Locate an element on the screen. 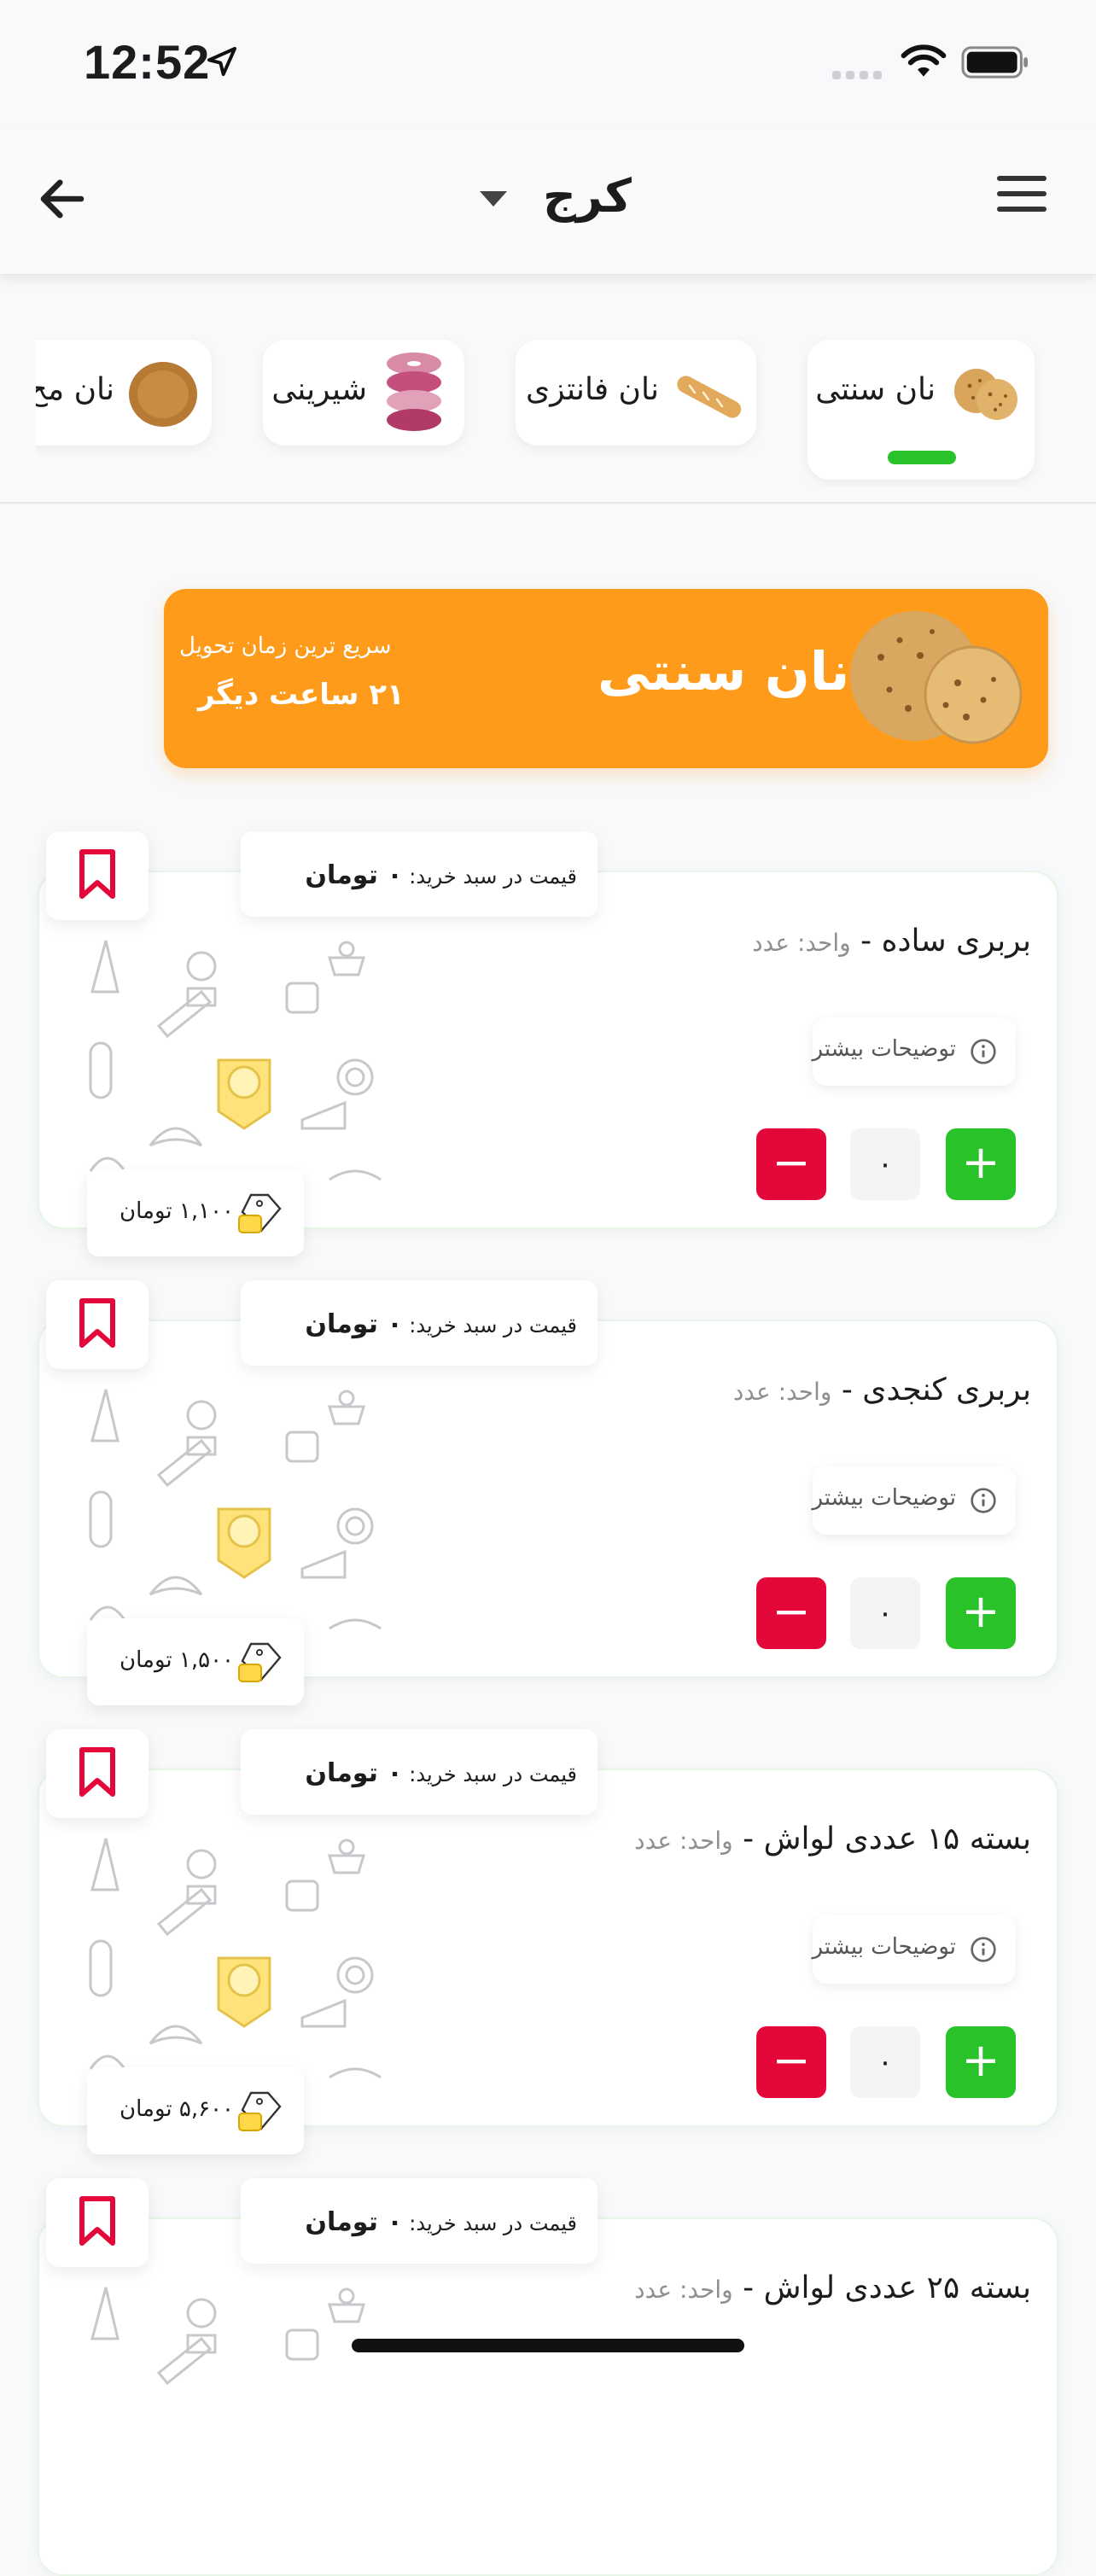  unit-price-tag: ۱,۵۰۰ تومان is located at coordinates (195, 1661).